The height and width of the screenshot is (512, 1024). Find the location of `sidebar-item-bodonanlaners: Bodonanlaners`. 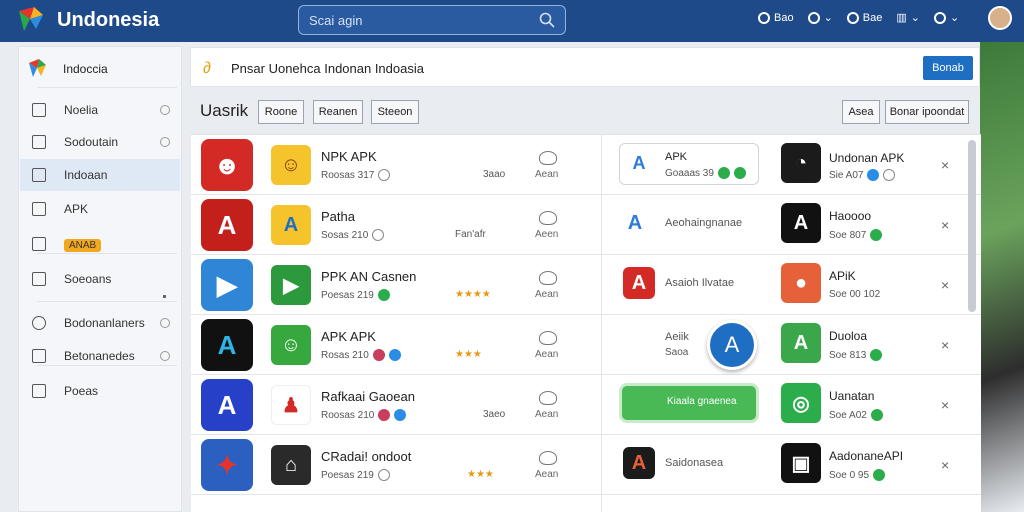

sidebar-item-bodonanlaners: Bodonanlaners is located at coordinates (100, 323).